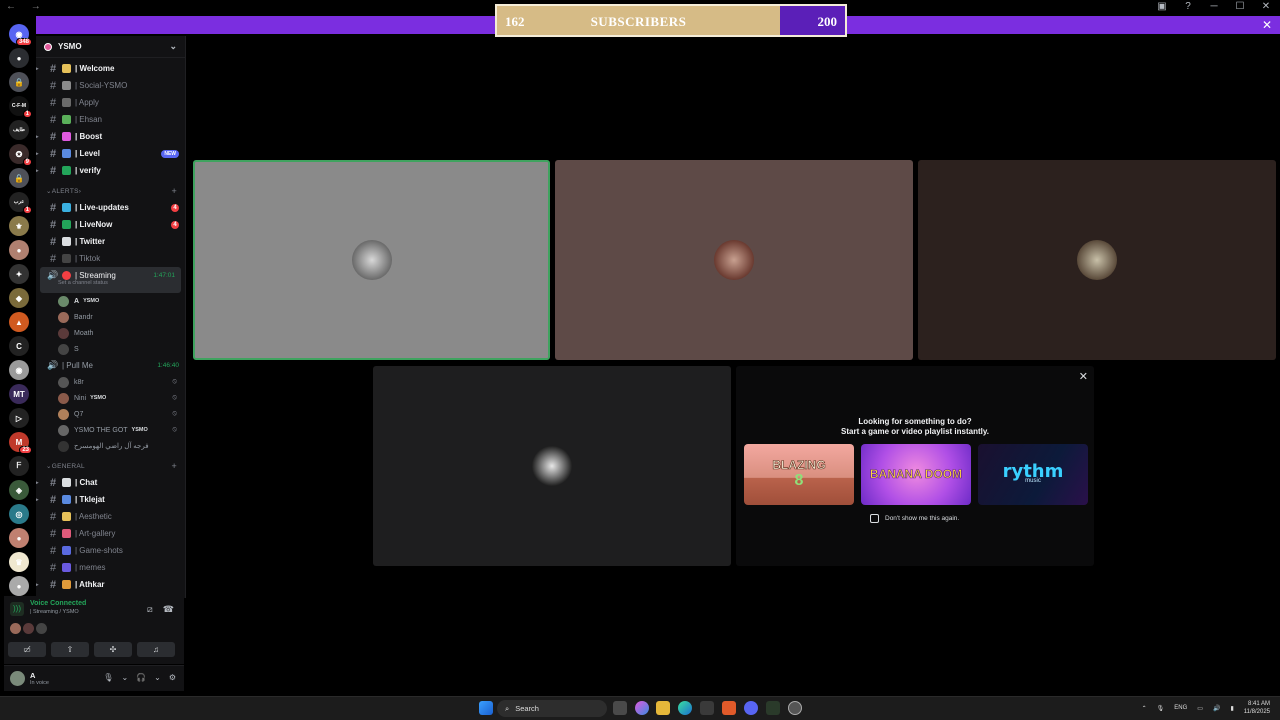 Image resolution: width=1280 pixels, height=720 pixels. What do you see at coordinates (1162, 6) in the screenshot?
I see `inbox-icon: ▣` at bounding box center [1162, 6].